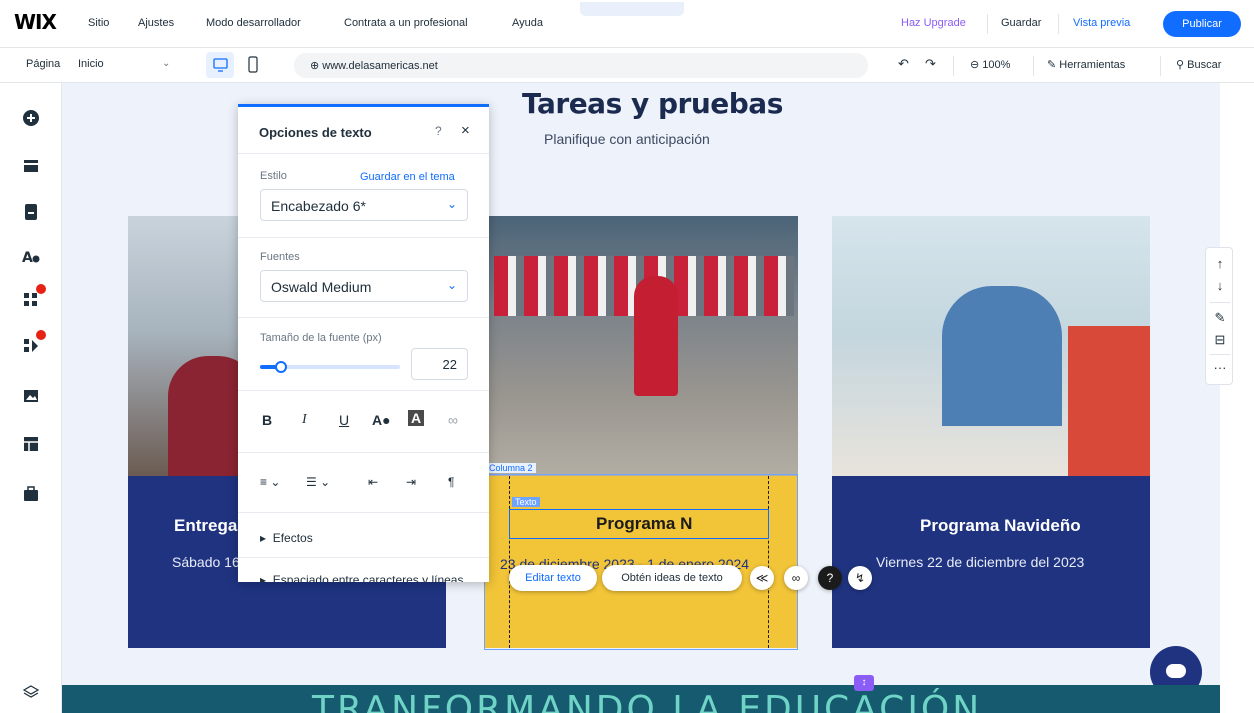 The image size is (1254, 713). I want to click on close-icon: ×, so click(465, 130).